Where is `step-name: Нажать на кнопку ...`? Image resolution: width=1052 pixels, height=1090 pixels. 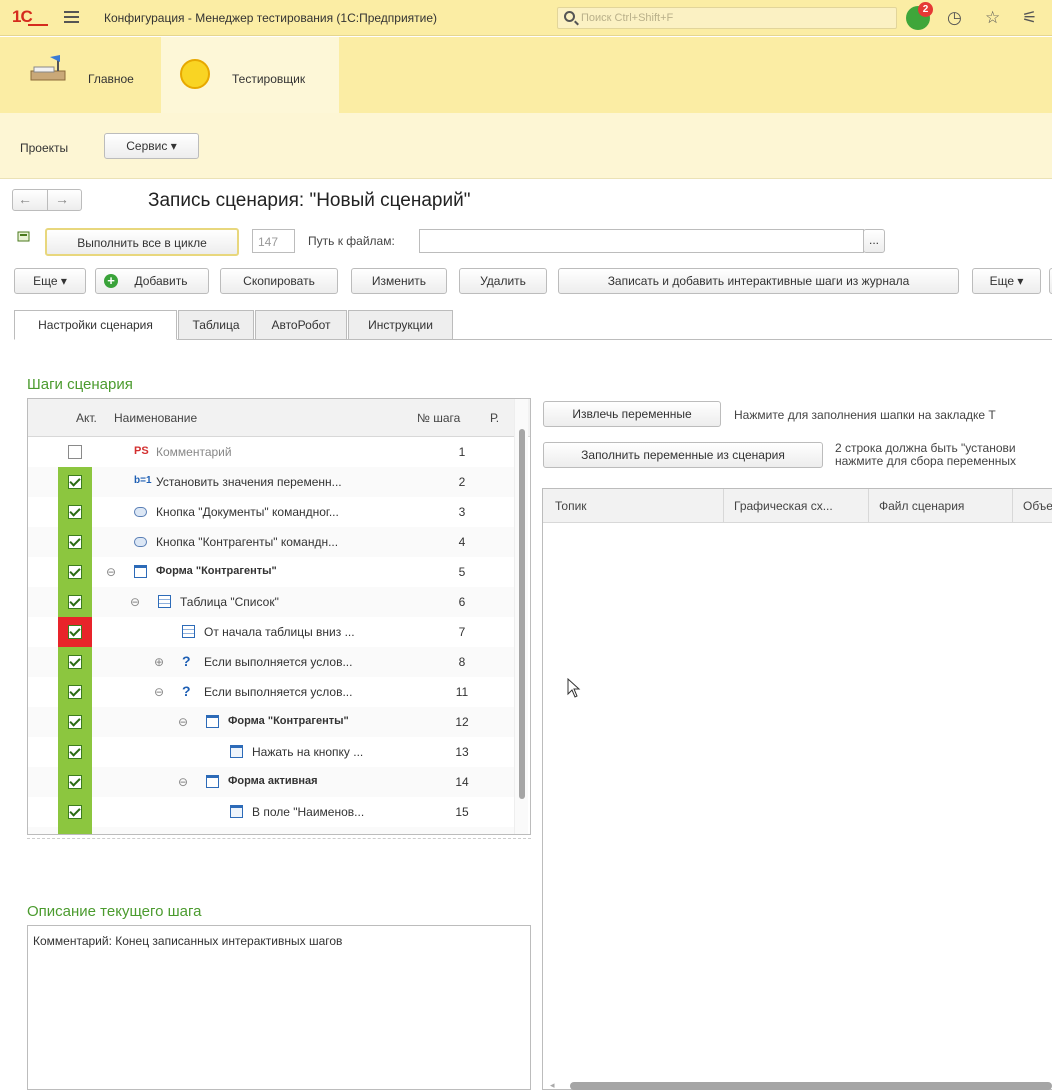 step-name: Нажать на кнопку ... is located at coordinates (308, 752).